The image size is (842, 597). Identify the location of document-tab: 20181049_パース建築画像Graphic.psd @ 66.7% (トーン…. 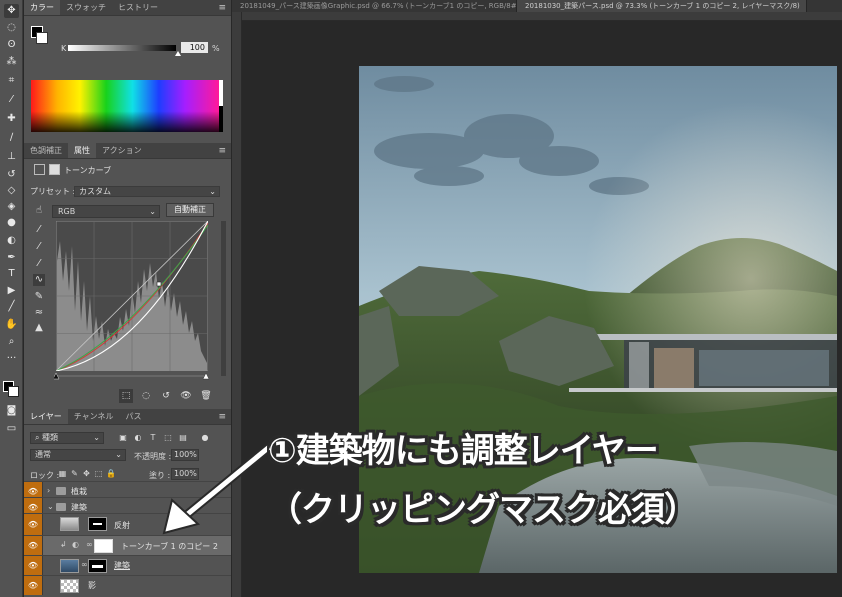
(374, 6).